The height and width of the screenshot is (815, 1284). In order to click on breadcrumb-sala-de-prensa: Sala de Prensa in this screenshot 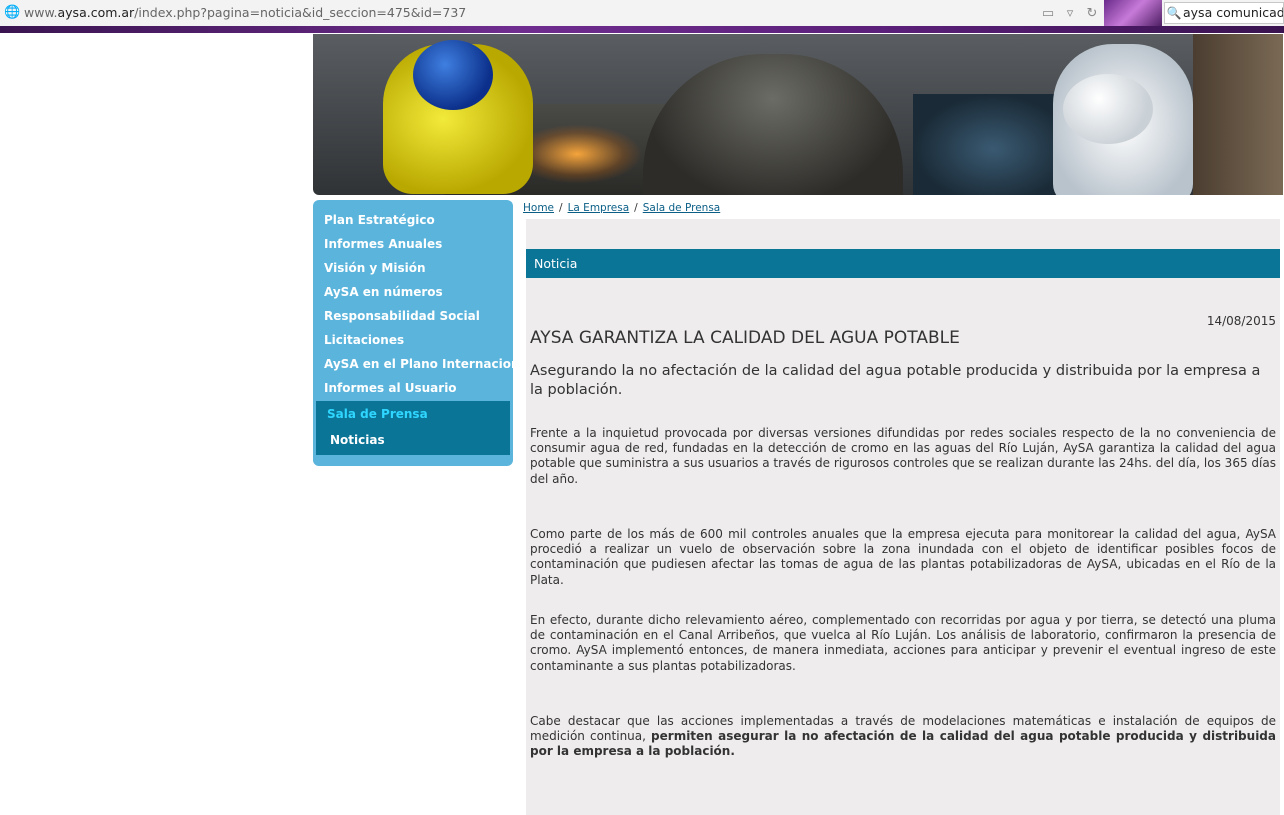, I will do `click(682, 208)`.